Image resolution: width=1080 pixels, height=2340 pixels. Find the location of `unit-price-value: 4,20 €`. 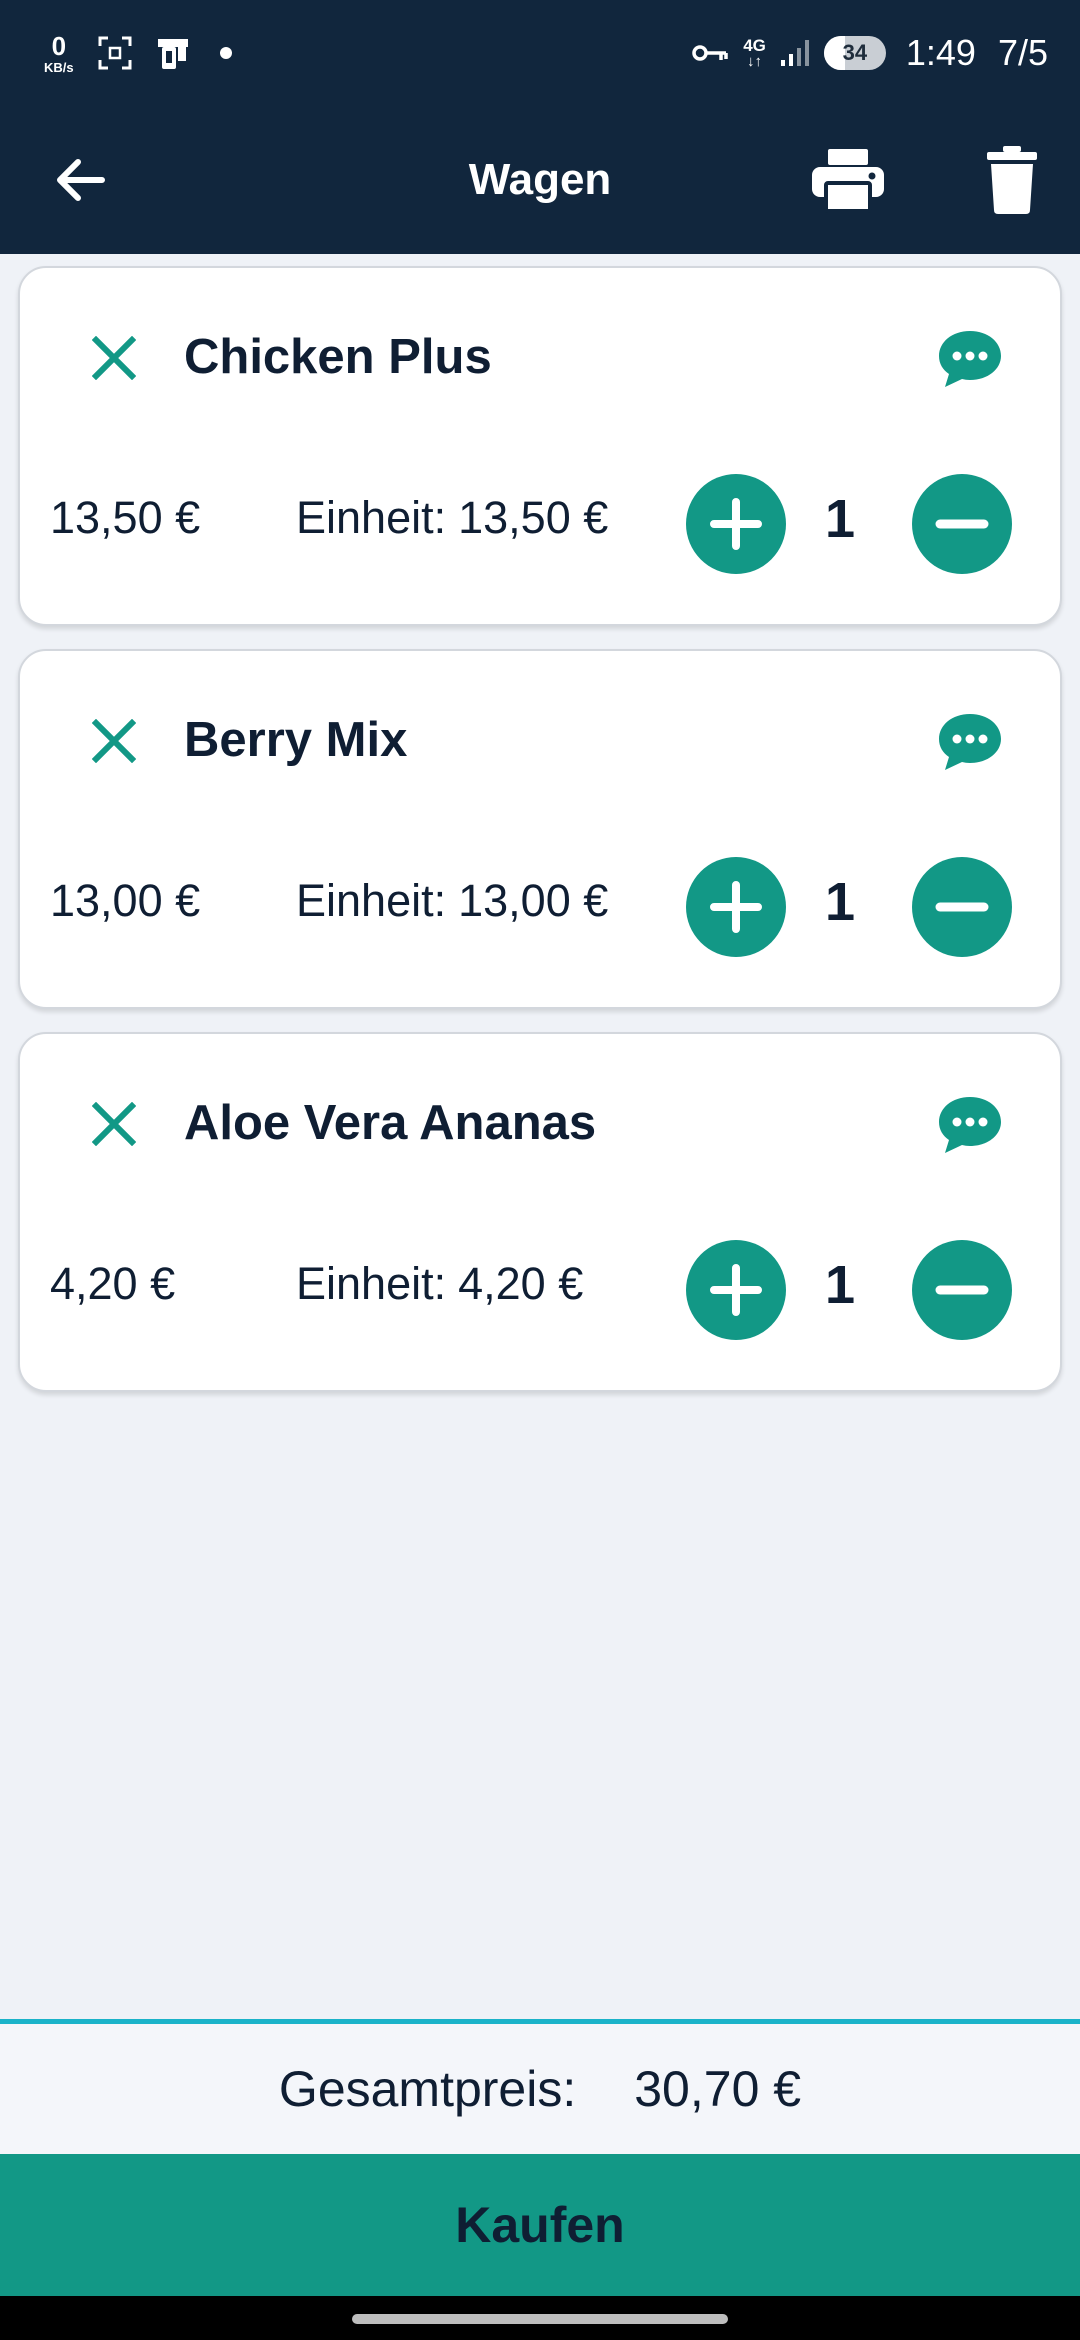

unit-price-value: 4,20 € is located at coordinates (521, 1283).